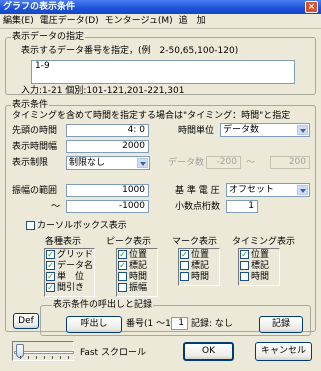  What do you see at coordinates (63, 242) in the screenshot?
I see `group-title-misc: 各種表示` at bounding box center [63, 242].